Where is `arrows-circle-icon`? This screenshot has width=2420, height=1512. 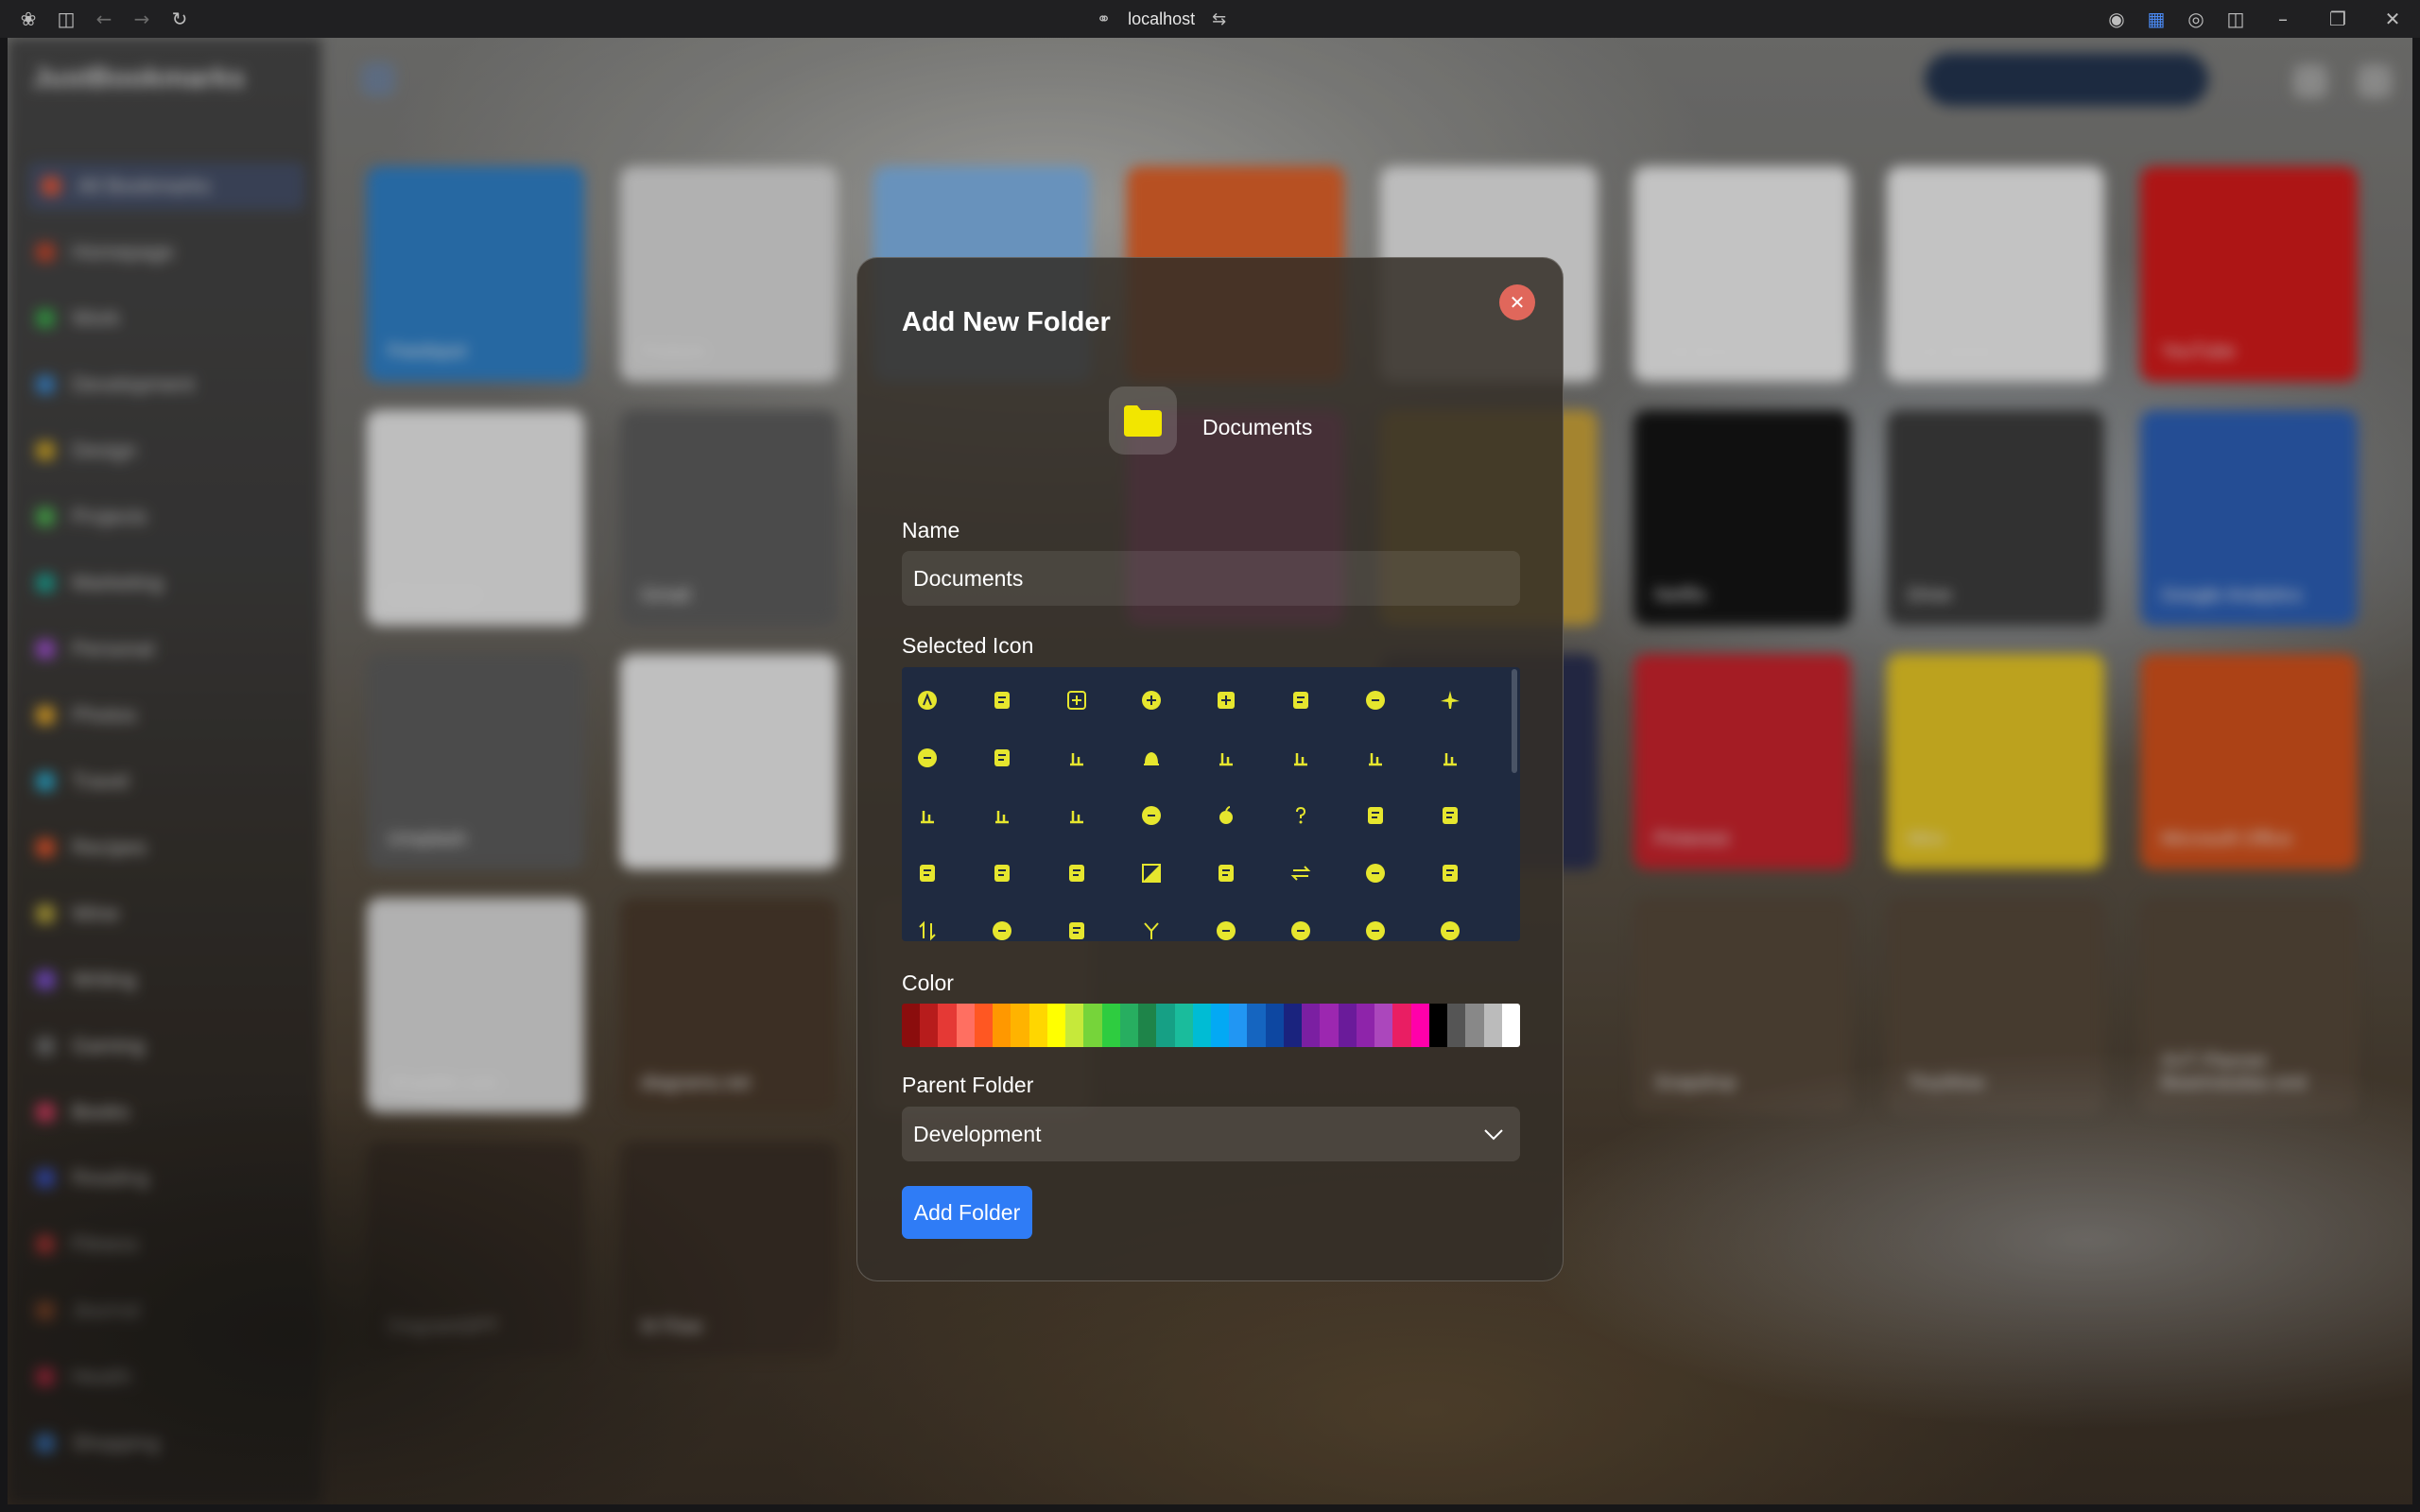
arrows-circle-icon is located at coordinates (1375, 873).